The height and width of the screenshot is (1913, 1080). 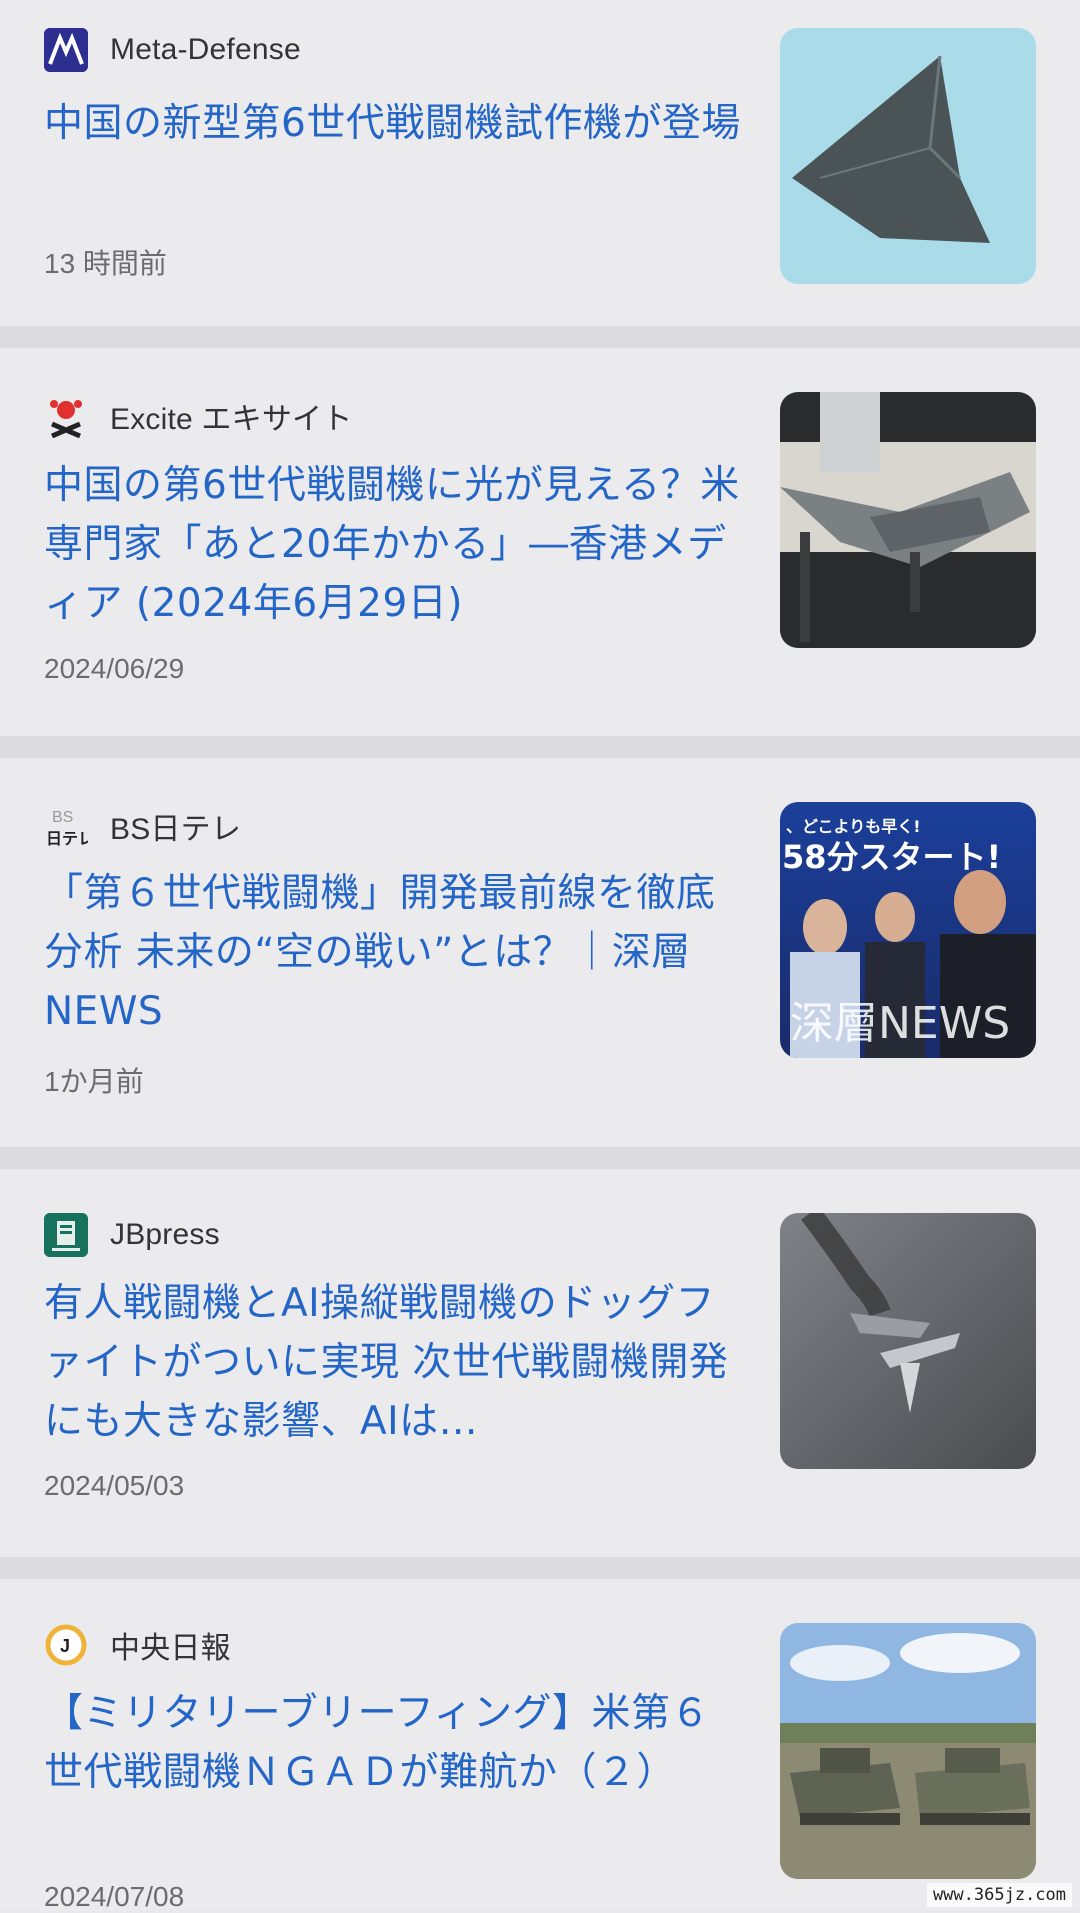 I want to click on svg-text: 日テレ, so click(x=67, y=839).